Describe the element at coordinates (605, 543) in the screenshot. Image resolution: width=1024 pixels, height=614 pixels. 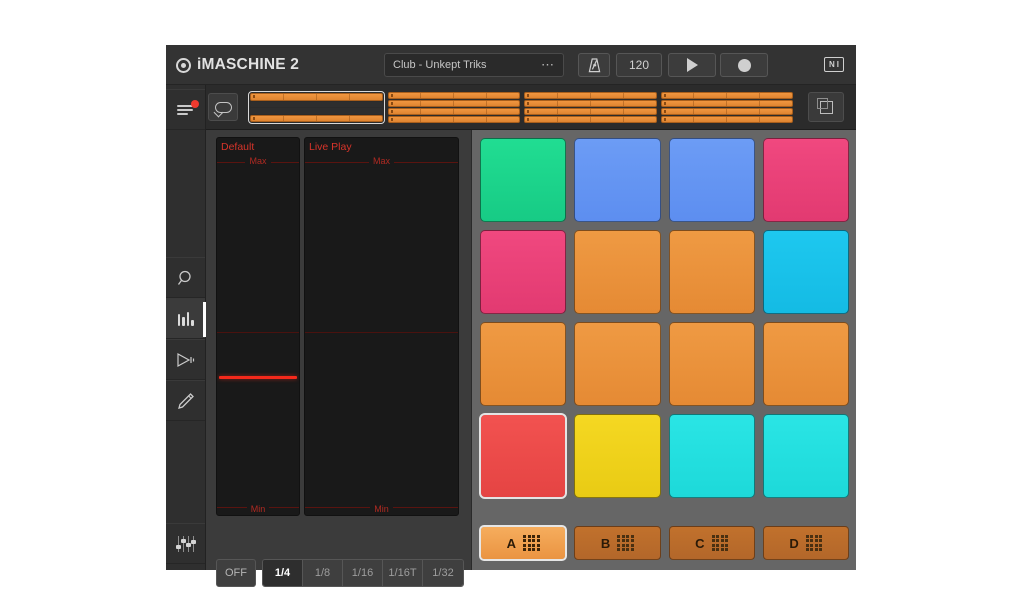
I see `bank-label: B` at that location.